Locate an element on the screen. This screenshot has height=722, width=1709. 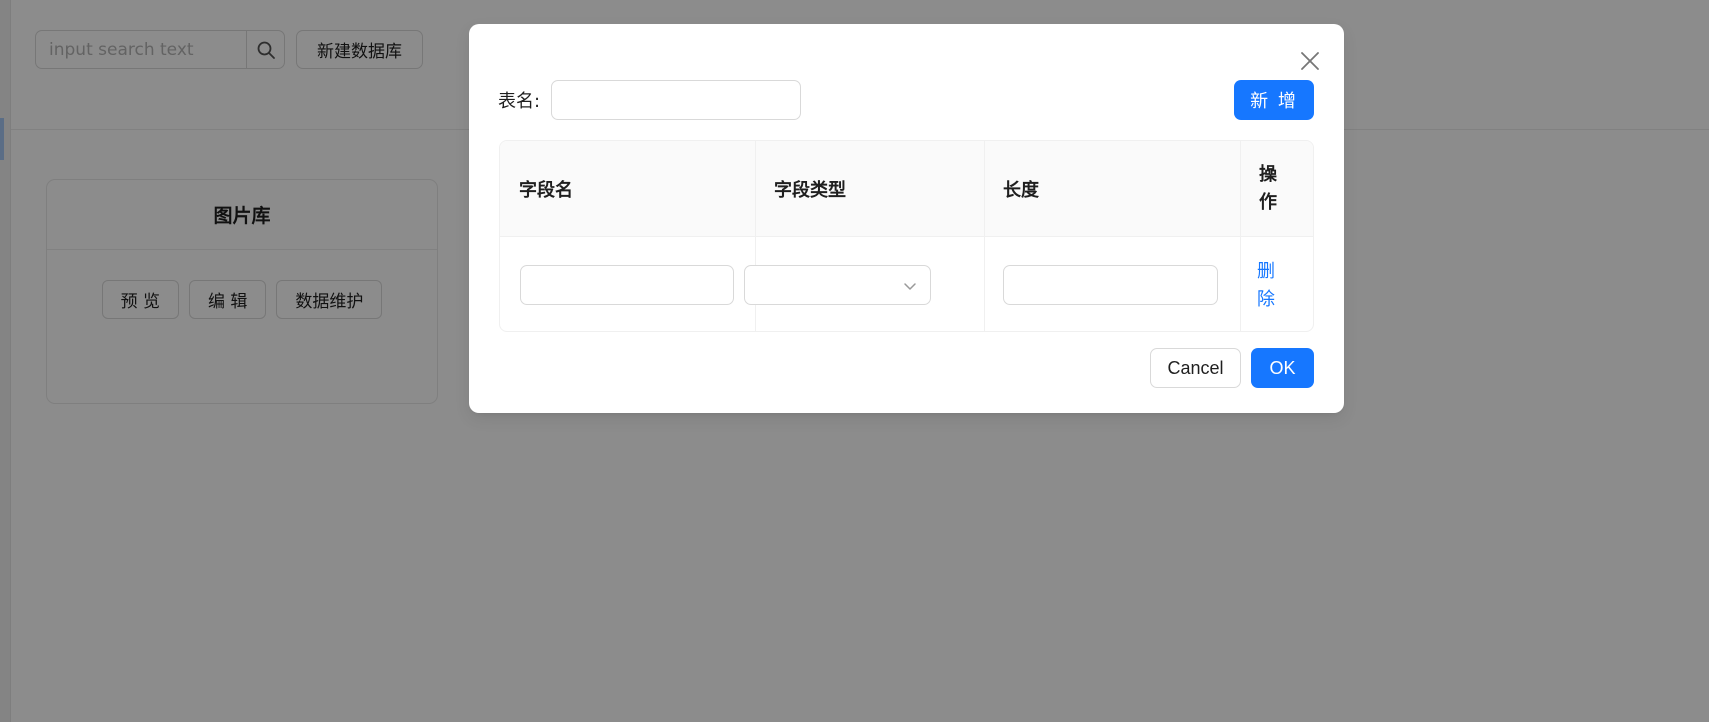
length-input is located at coordinates (1110, 285).